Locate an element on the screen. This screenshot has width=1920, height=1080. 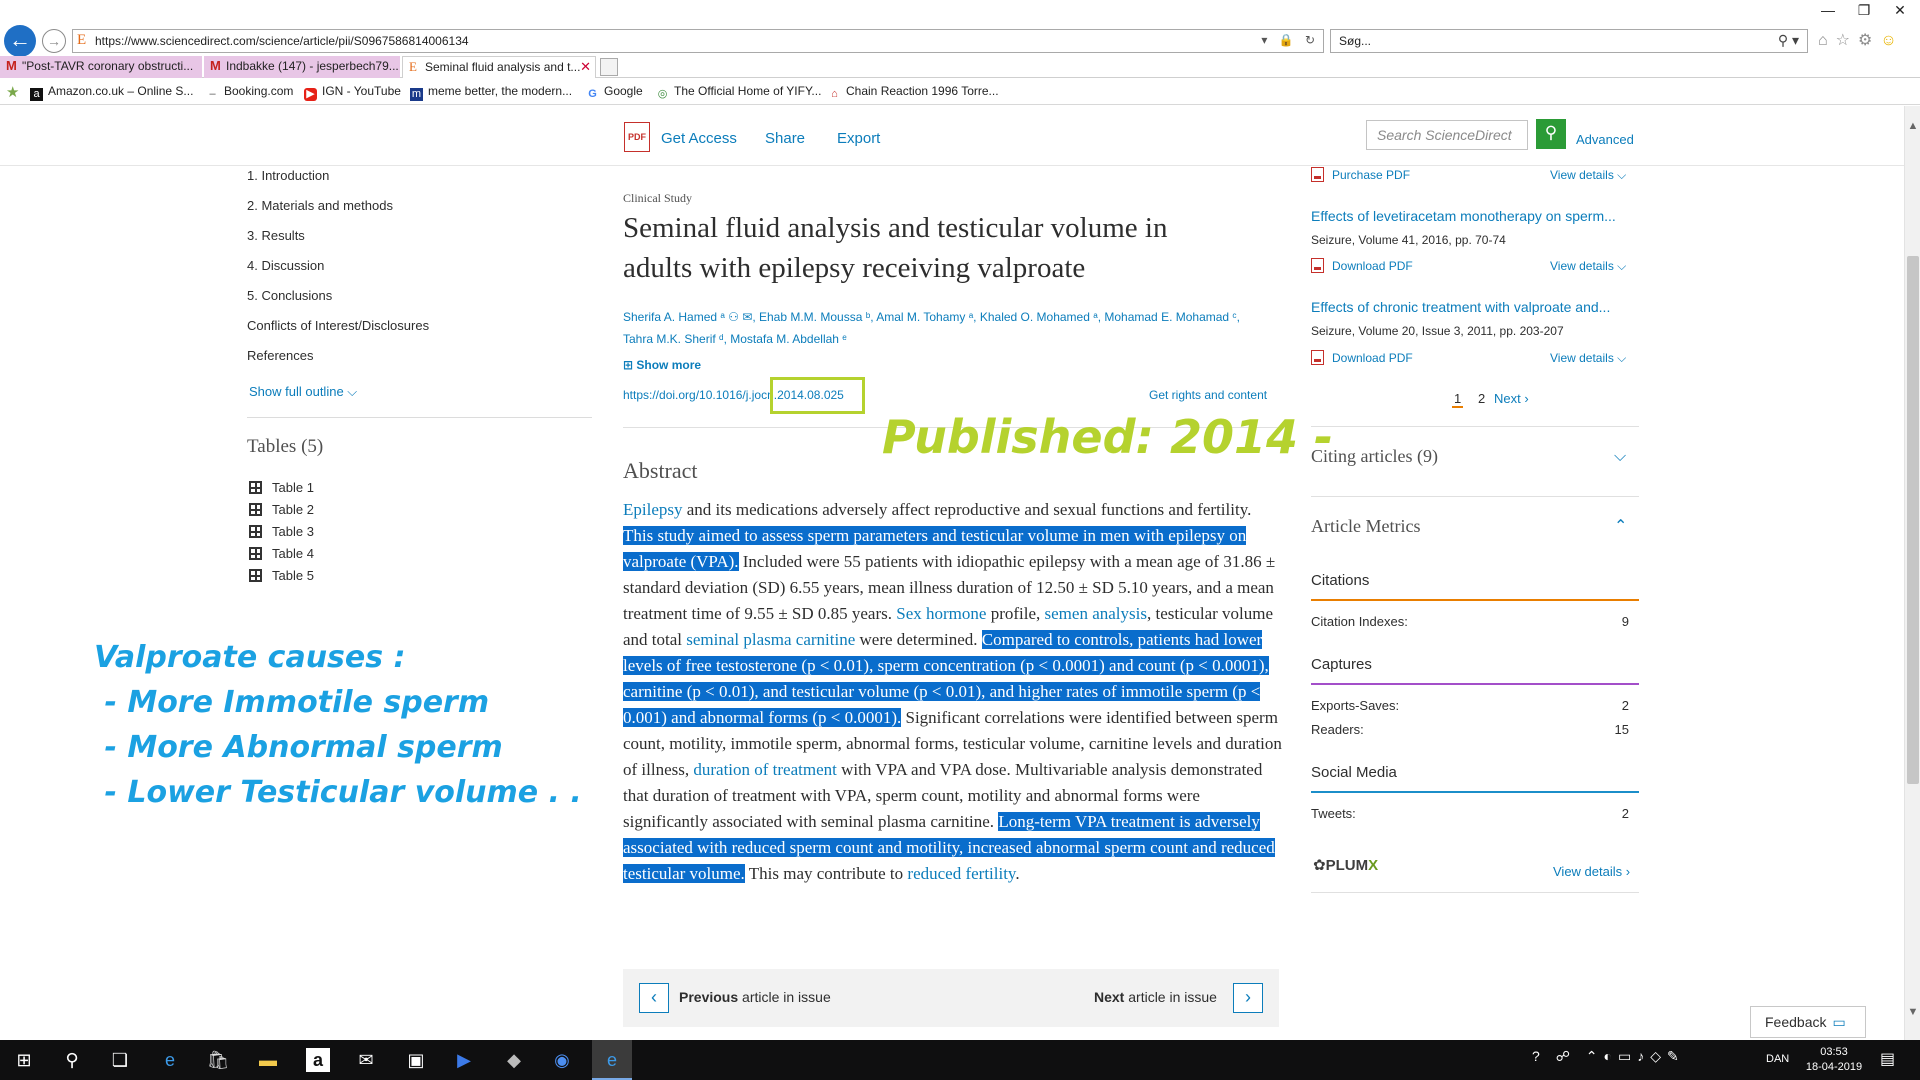
input-language: DAN is located at coordinates (1777, 1059).